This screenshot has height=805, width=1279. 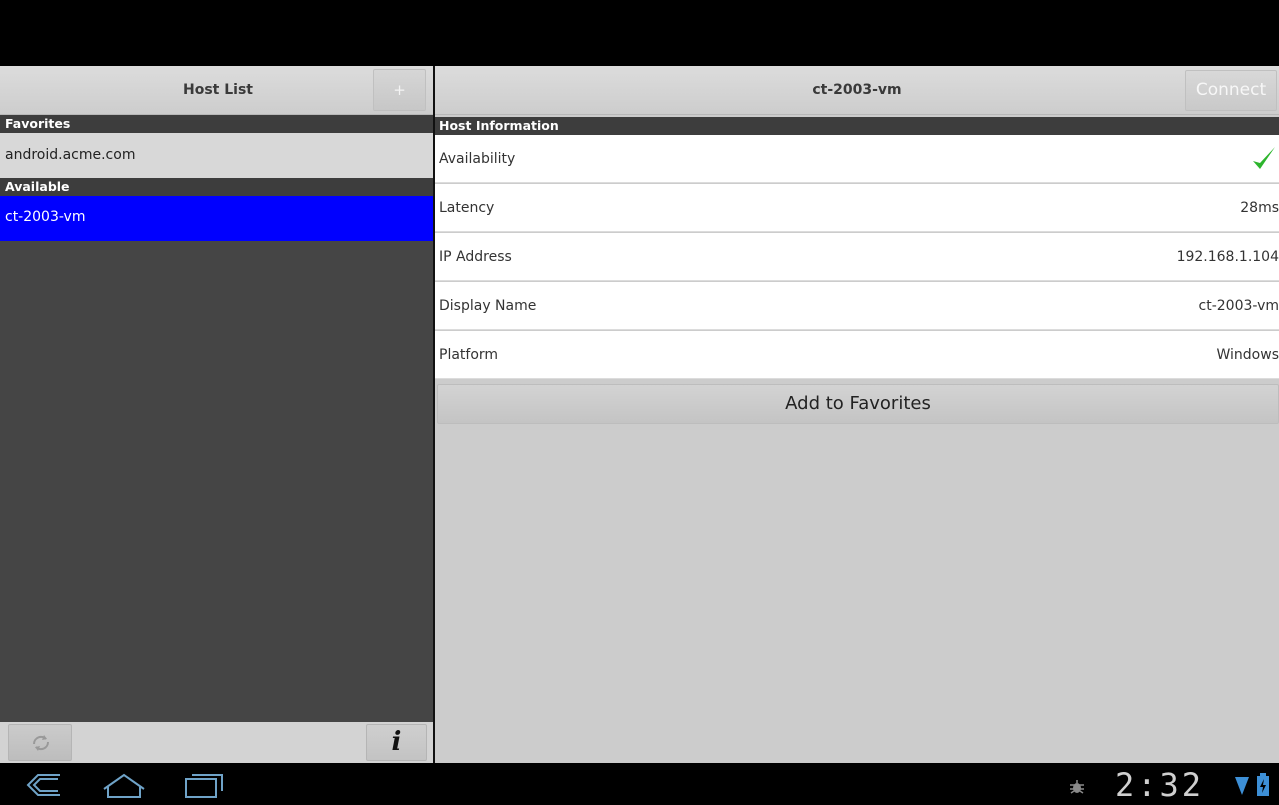 I want to click on ip-address-value: 192.168.1.104, so click(x=1227, y=257).